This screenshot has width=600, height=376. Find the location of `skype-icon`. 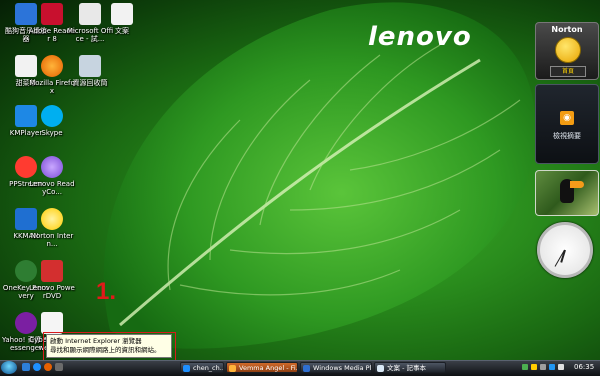

skype-icon is located at coordinates (52, 116).